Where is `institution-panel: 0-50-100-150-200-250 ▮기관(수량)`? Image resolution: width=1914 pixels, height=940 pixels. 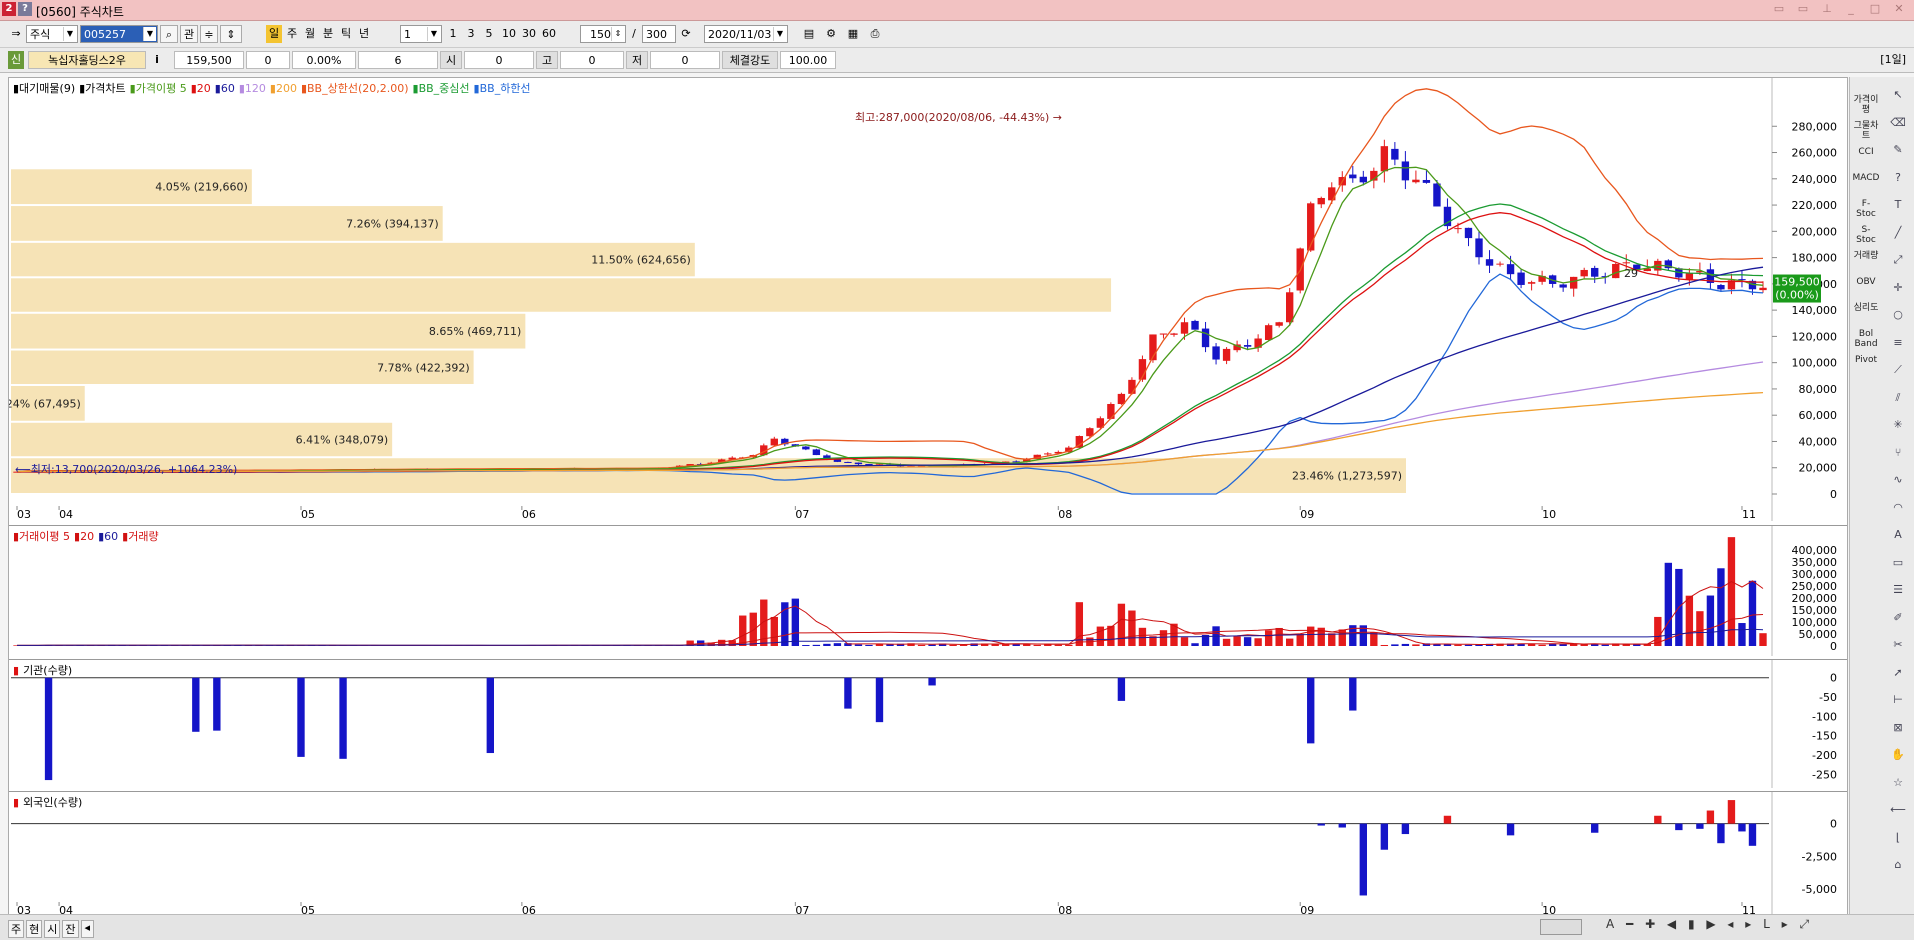 institution-panel: 0-50-100-150-200-250 ▮기관(수량) is located at coordinates (928, 723).